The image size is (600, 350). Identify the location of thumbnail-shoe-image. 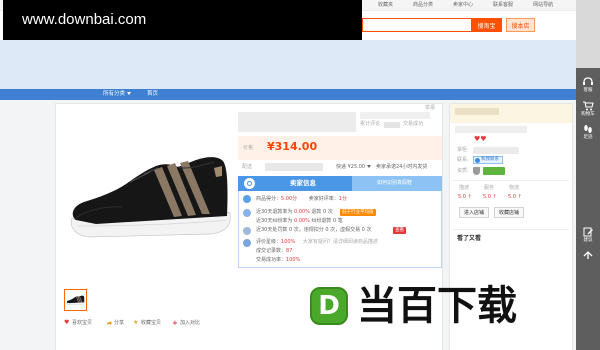
(75, 300).